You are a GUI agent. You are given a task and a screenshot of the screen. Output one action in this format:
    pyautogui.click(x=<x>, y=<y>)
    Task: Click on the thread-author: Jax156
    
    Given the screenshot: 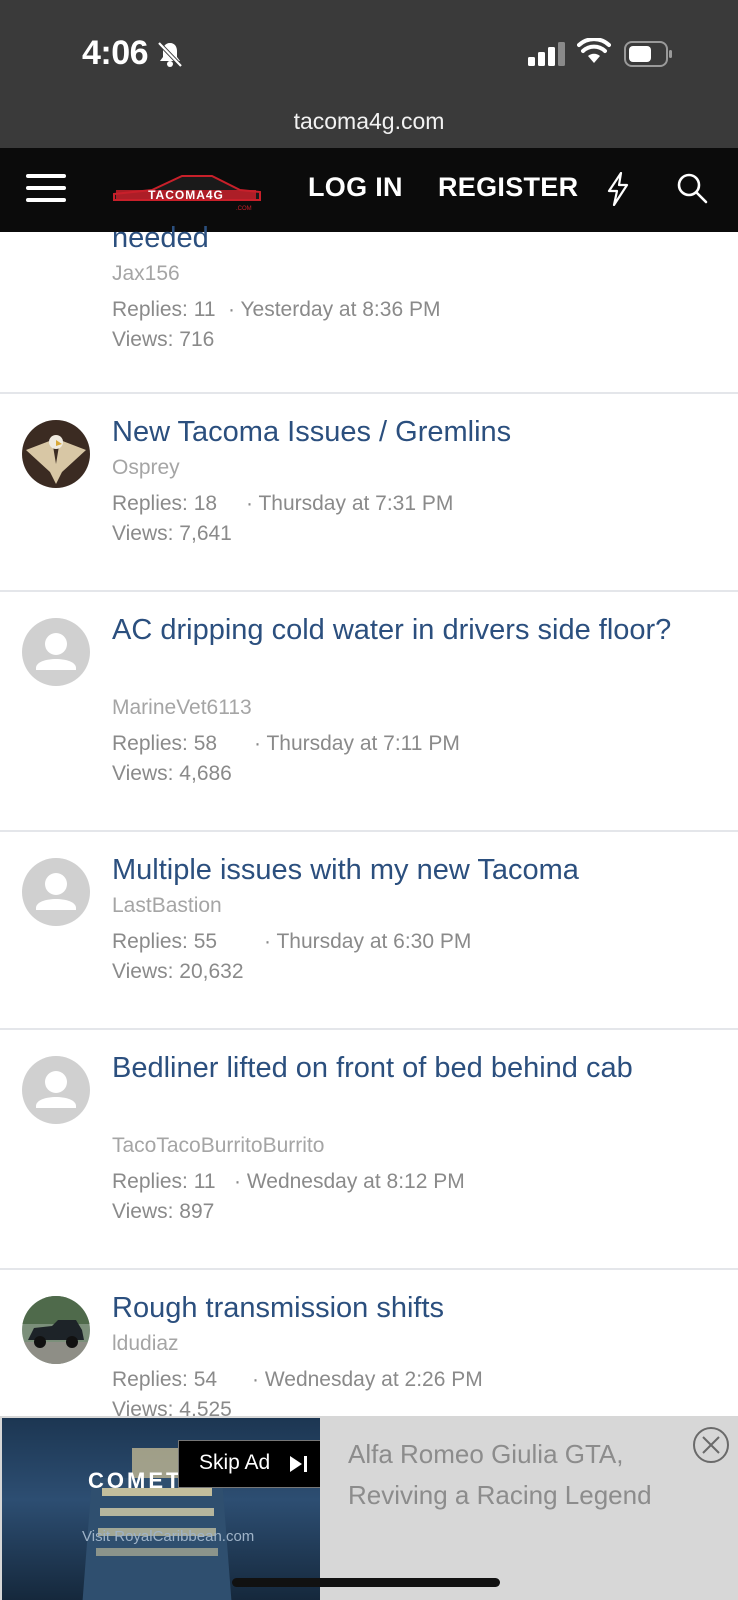 What is the action you would take?
    pyautogui.click(x=146, y=274)
    